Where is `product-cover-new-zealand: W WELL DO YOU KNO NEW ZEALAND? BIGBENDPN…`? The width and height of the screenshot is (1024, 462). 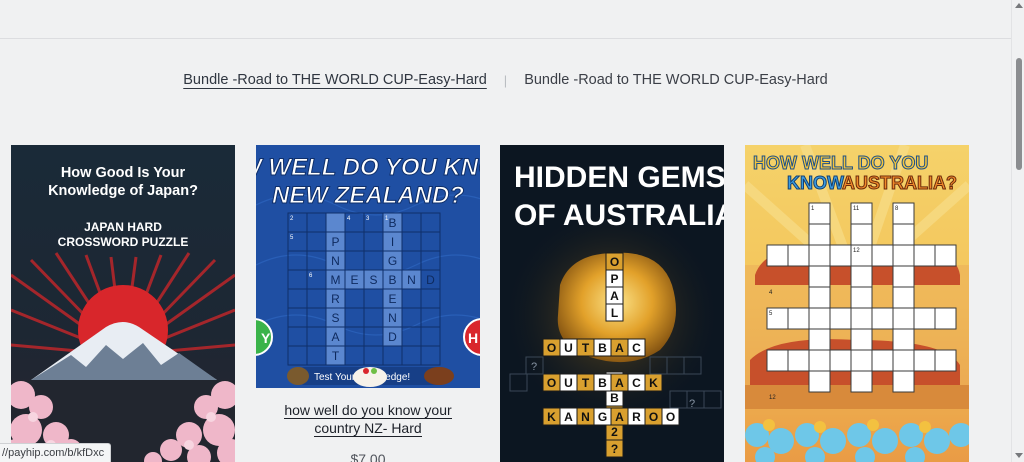
product-cover-new-zealand: W WELL DO YOU KNO NEW ZEALAND? BIGBENDPN… is located at coordinates (368, 266).